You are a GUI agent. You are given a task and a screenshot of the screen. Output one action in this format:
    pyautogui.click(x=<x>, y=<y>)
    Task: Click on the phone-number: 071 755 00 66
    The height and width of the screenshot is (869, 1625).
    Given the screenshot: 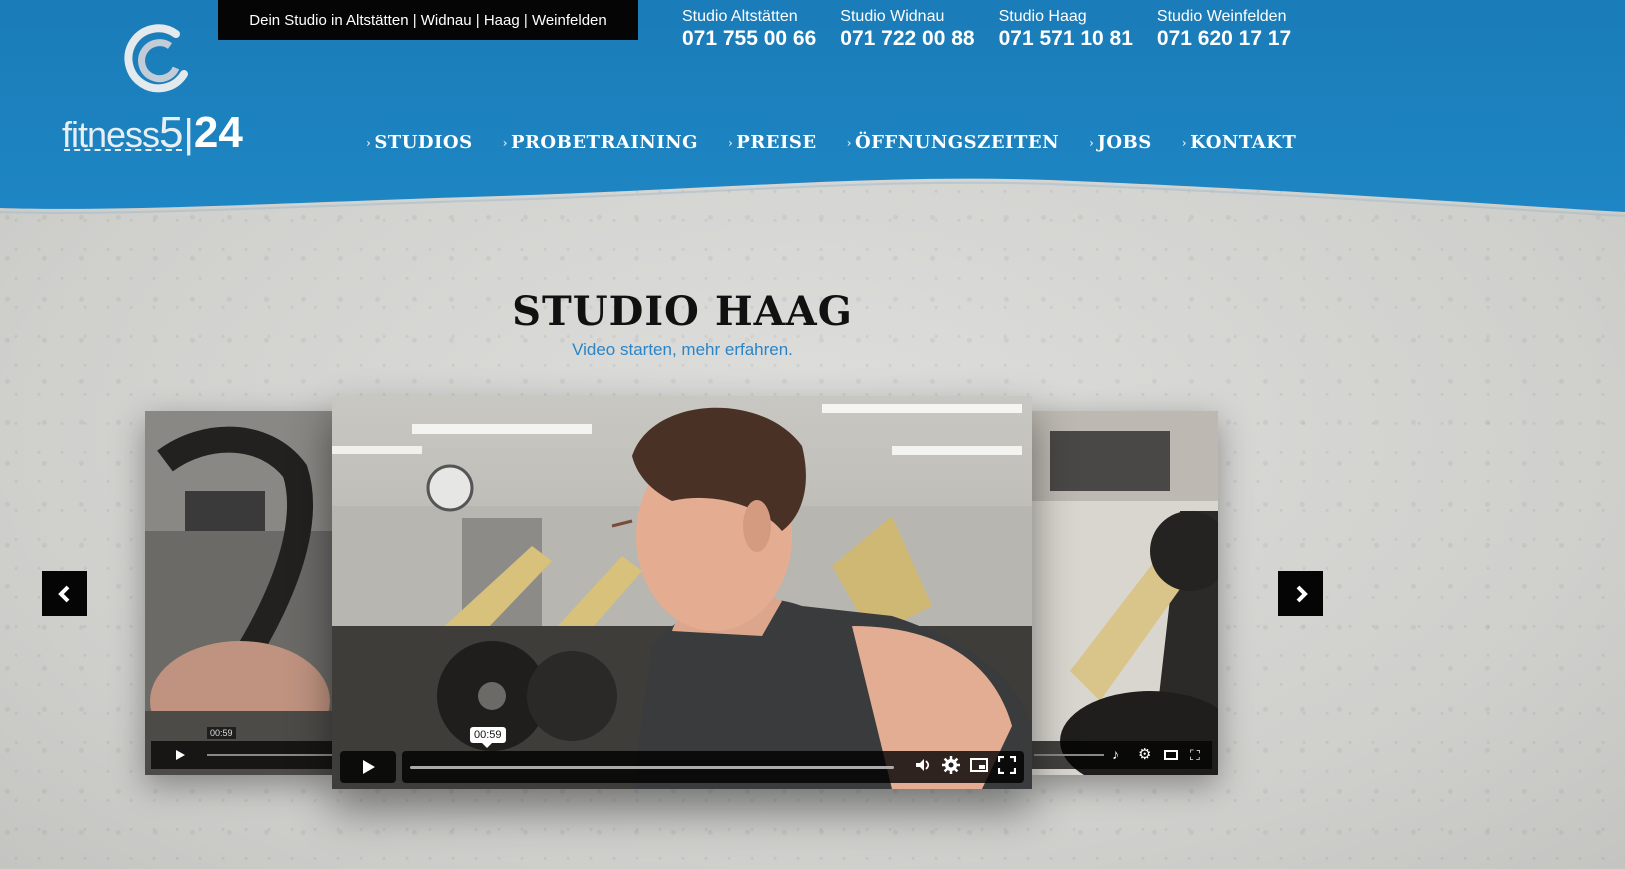 What is the action you would take?
    pyautogui.click(x=749, y=39)
    